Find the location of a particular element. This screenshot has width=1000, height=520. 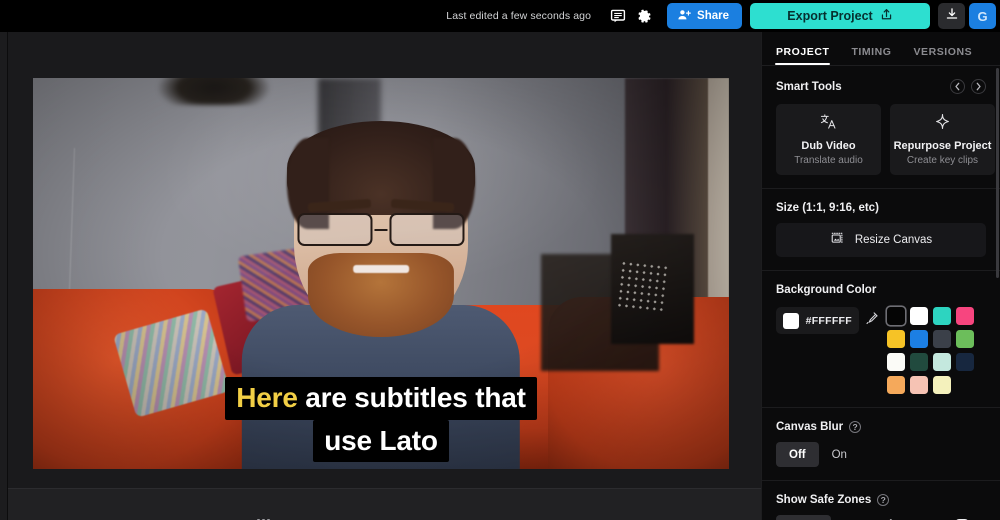

safe-zone-option-none: None is located at coordinates (803, 517).